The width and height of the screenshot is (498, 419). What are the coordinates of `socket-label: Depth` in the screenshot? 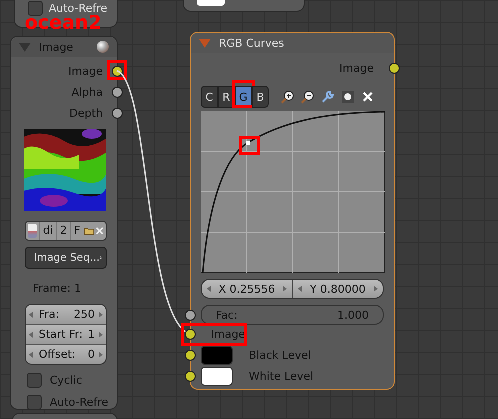 It's located at (86, 113).